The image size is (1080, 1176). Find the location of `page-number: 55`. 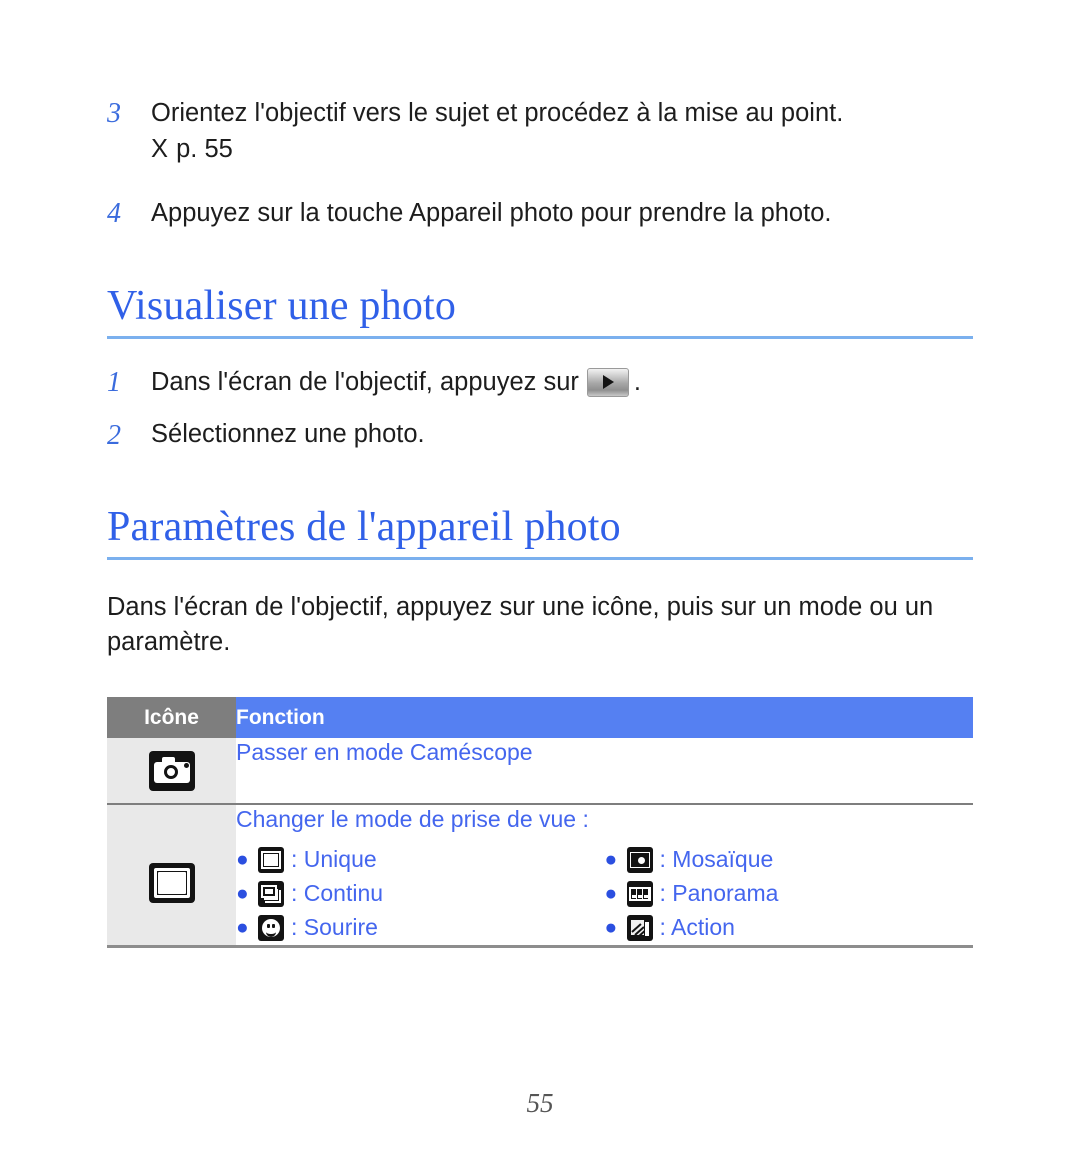

page-number: 55 is located at coordinates (540, 1103).